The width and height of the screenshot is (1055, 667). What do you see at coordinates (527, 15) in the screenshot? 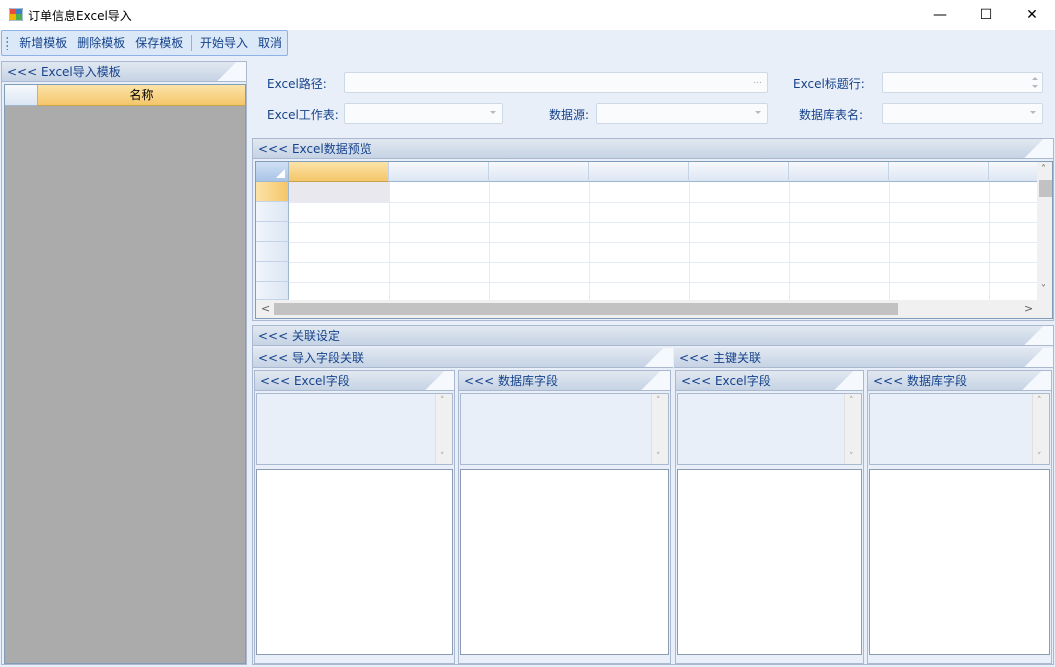
I see `title-bar: 订单信息Excel导入 — ☐ ✕` at bounding box center [527, 15].